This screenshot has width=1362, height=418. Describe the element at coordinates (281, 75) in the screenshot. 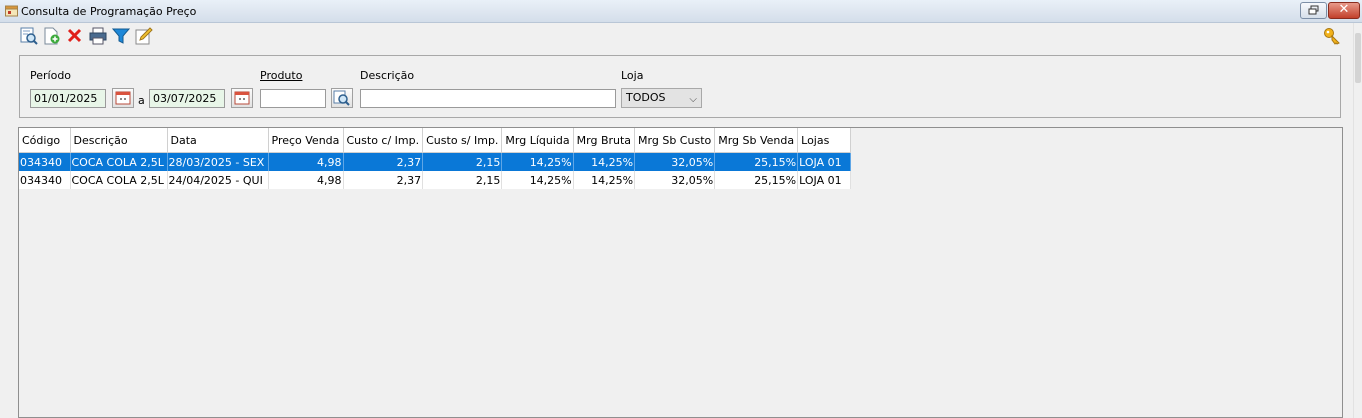

I see `produto-label: Produto` at that location.